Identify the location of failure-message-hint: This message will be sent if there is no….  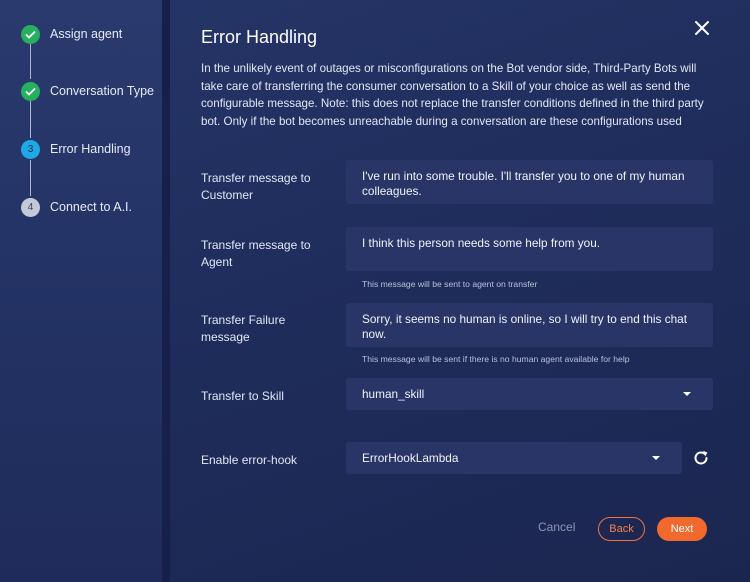
(496, 359).